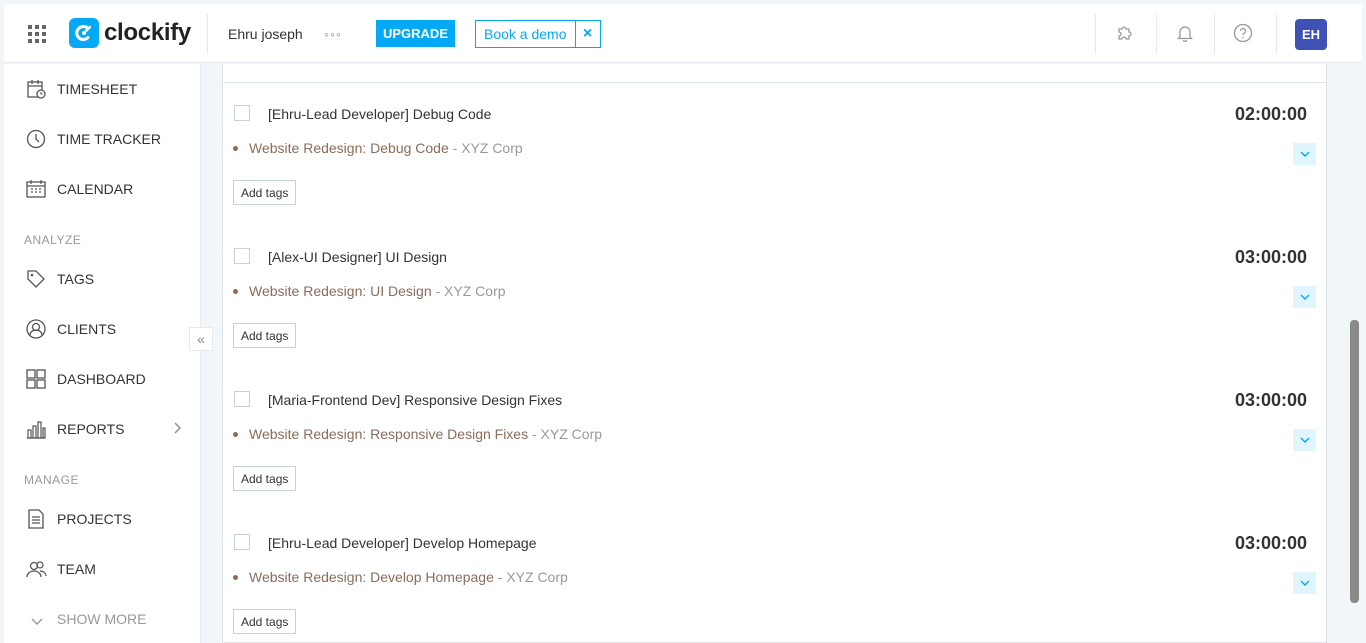  I want to click on book-demo-banner: Book a demo ×, so click(538, 34).